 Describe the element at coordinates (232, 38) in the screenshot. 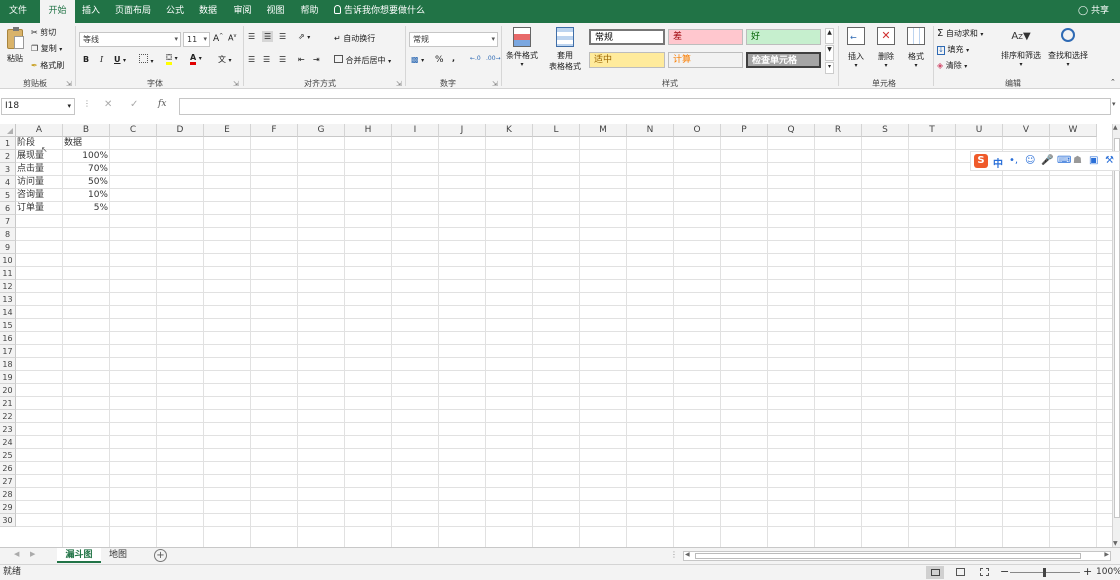

I see `decrease-font-button: Av` at that location.